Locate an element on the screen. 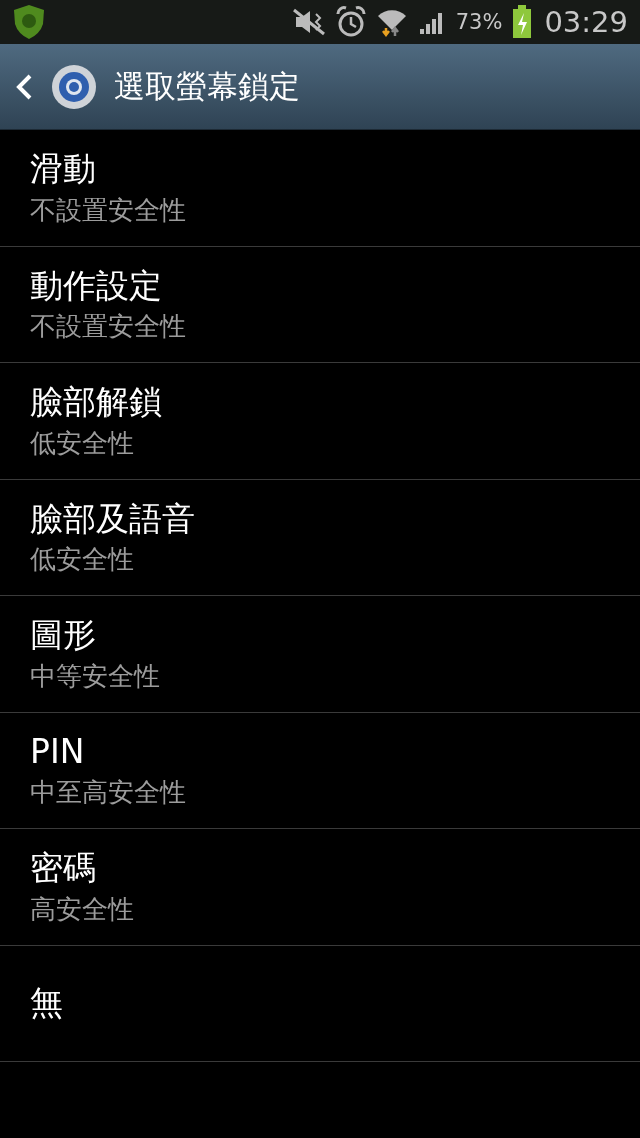 The height and width of the screenshot is (1138, 640). option-subtitle: 中至高安全性 is located at coordinates (108, 793).